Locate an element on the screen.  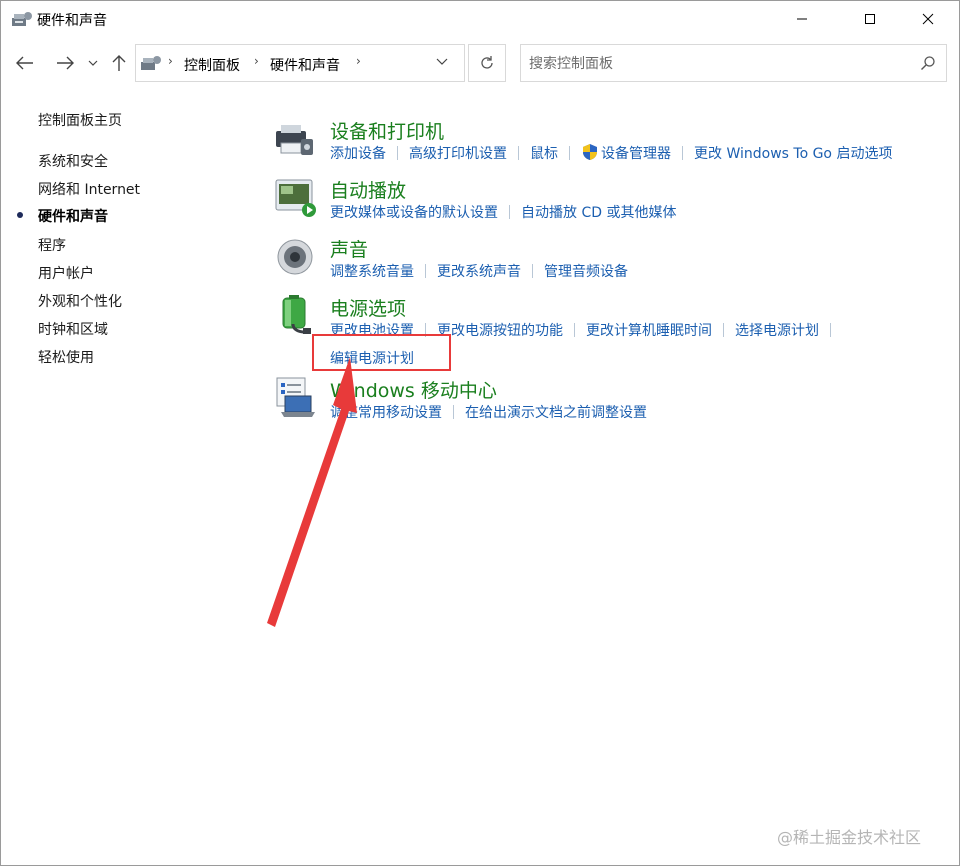
maximize-button is located at coordinates (870, 19).